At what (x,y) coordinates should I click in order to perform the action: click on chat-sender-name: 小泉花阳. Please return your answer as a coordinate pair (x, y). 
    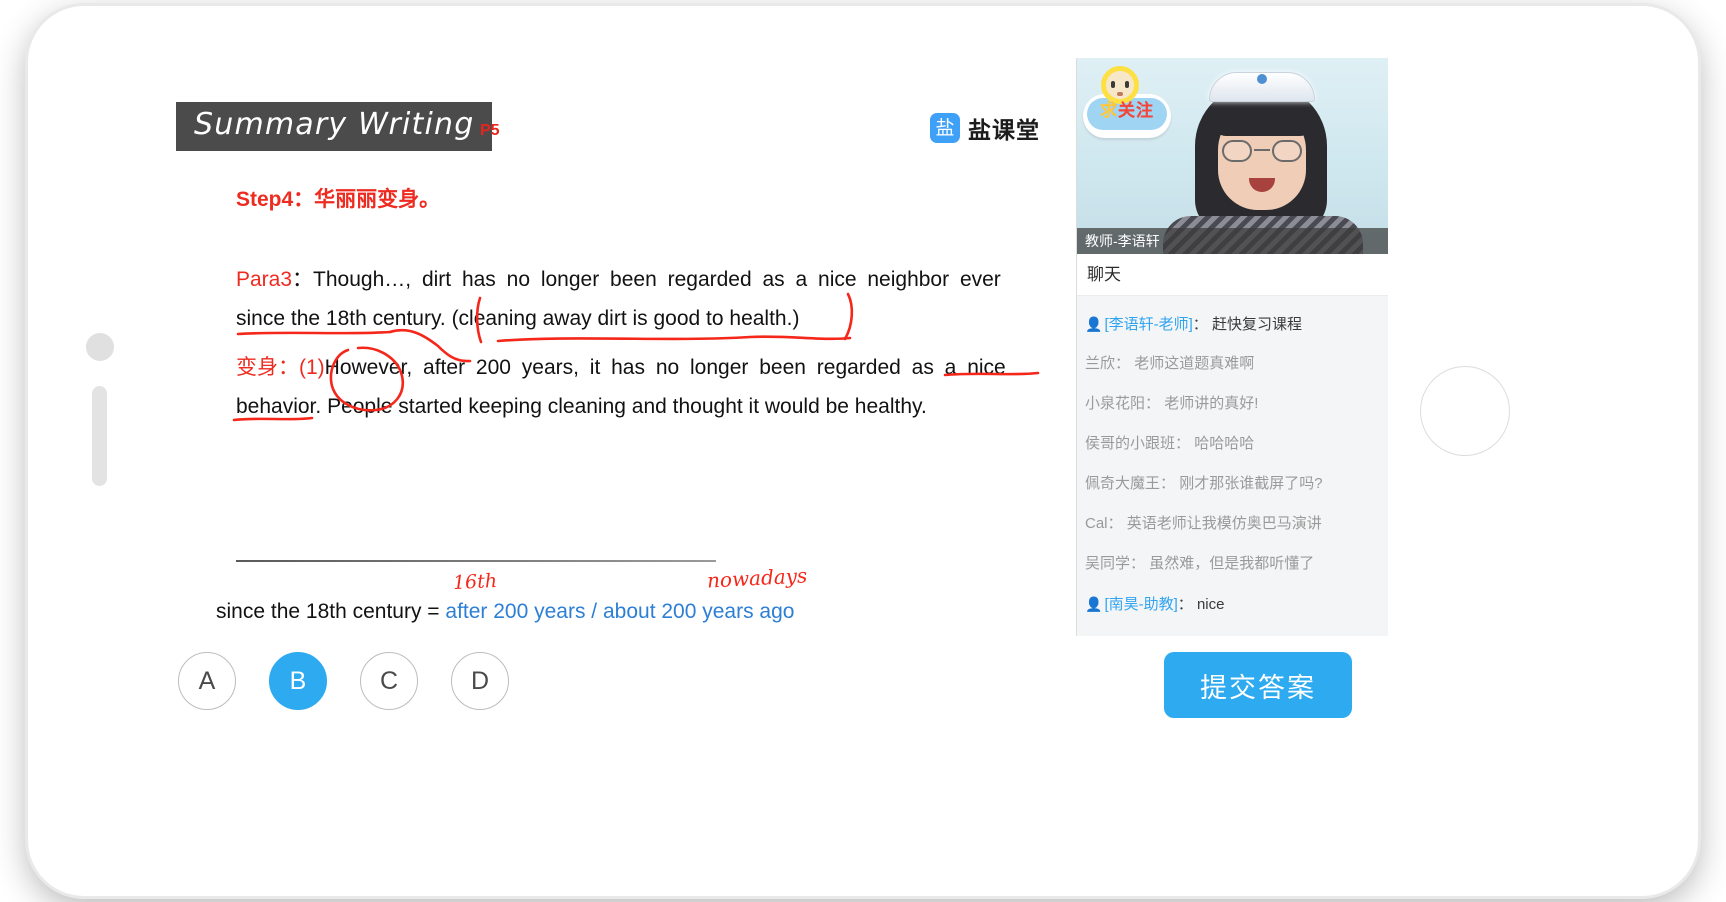
    Looking at the image, I should click on (1115, 403).